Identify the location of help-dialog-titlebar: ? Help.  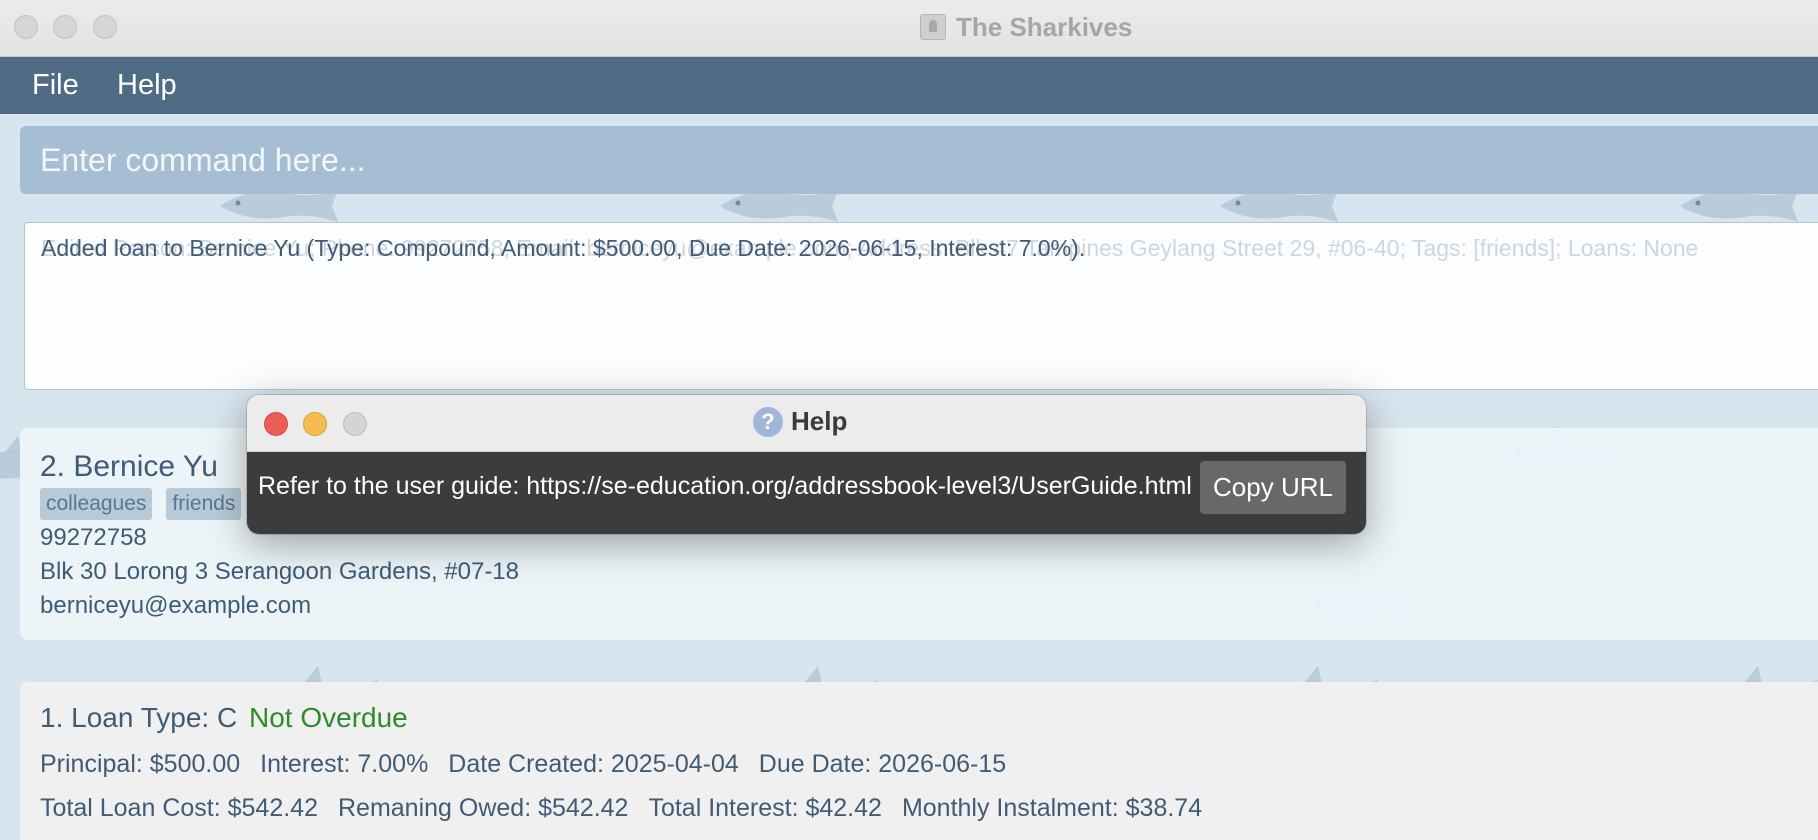
(806, 423).